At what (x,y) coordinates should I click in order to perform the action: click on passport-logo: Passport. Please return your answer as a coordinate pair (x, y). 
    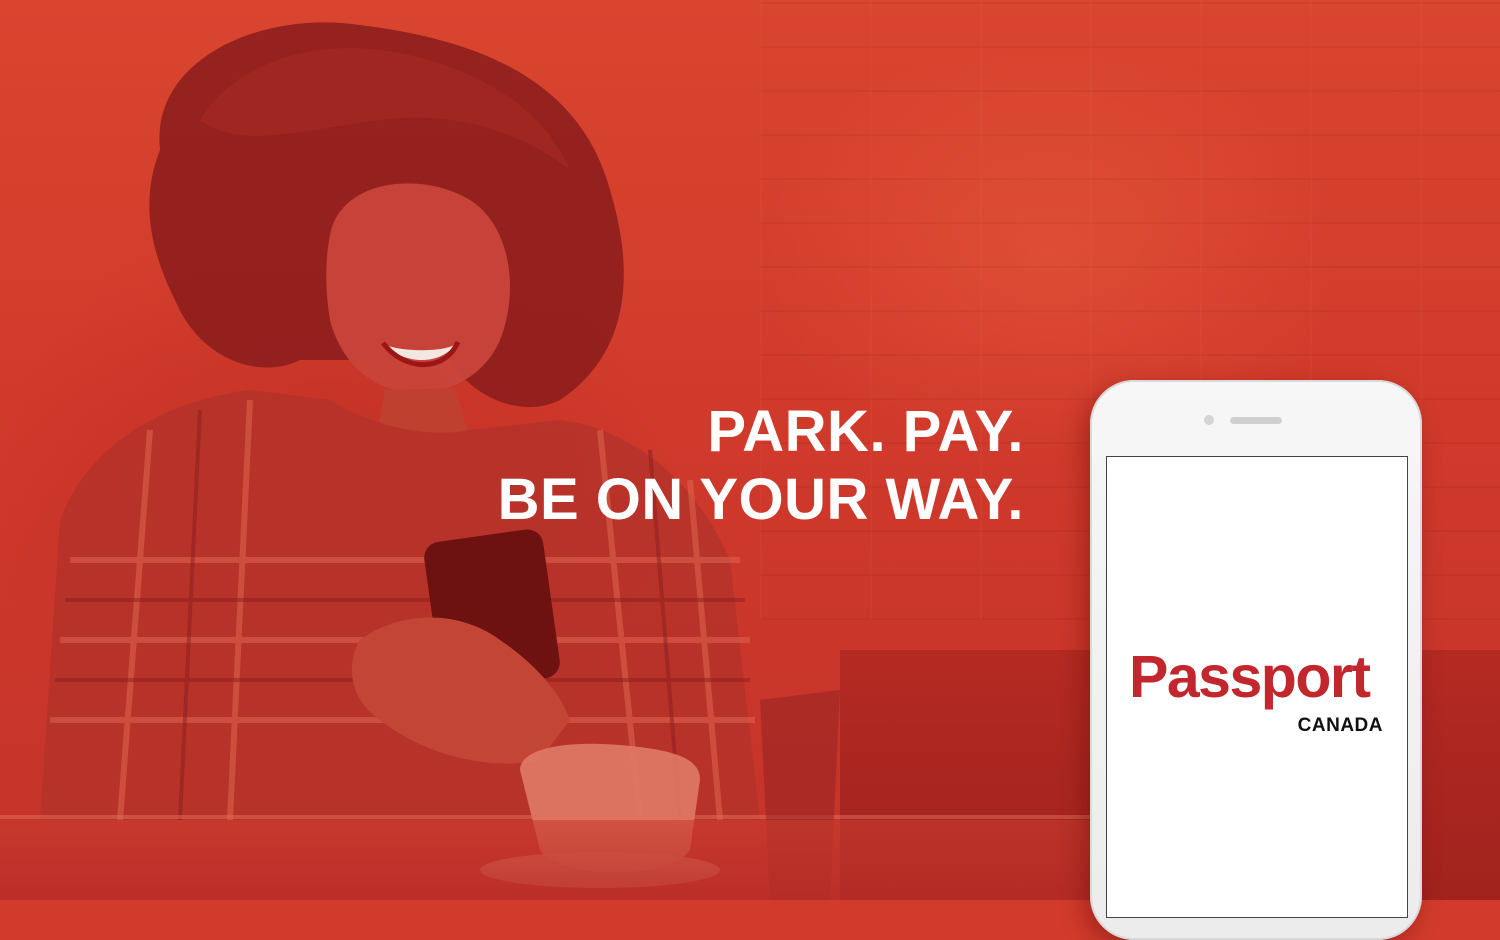
    Looking at the image, I should click on (1250, 677).